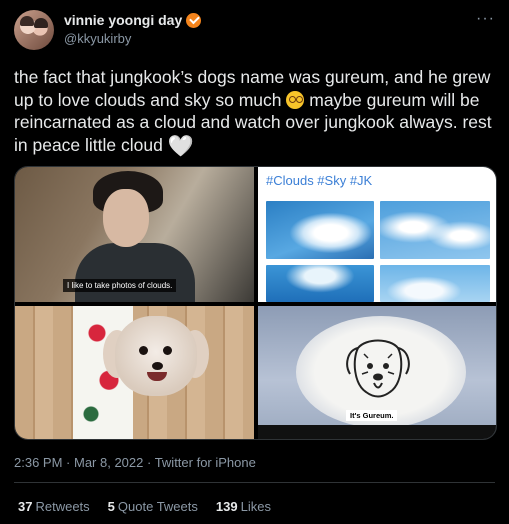 The height and width of the screenshot is (524, 509). What do you see at coordinates (97, 38) in the screenshot?
I see `author-handle: @kkyukirby` at bounding box center [97, 38].